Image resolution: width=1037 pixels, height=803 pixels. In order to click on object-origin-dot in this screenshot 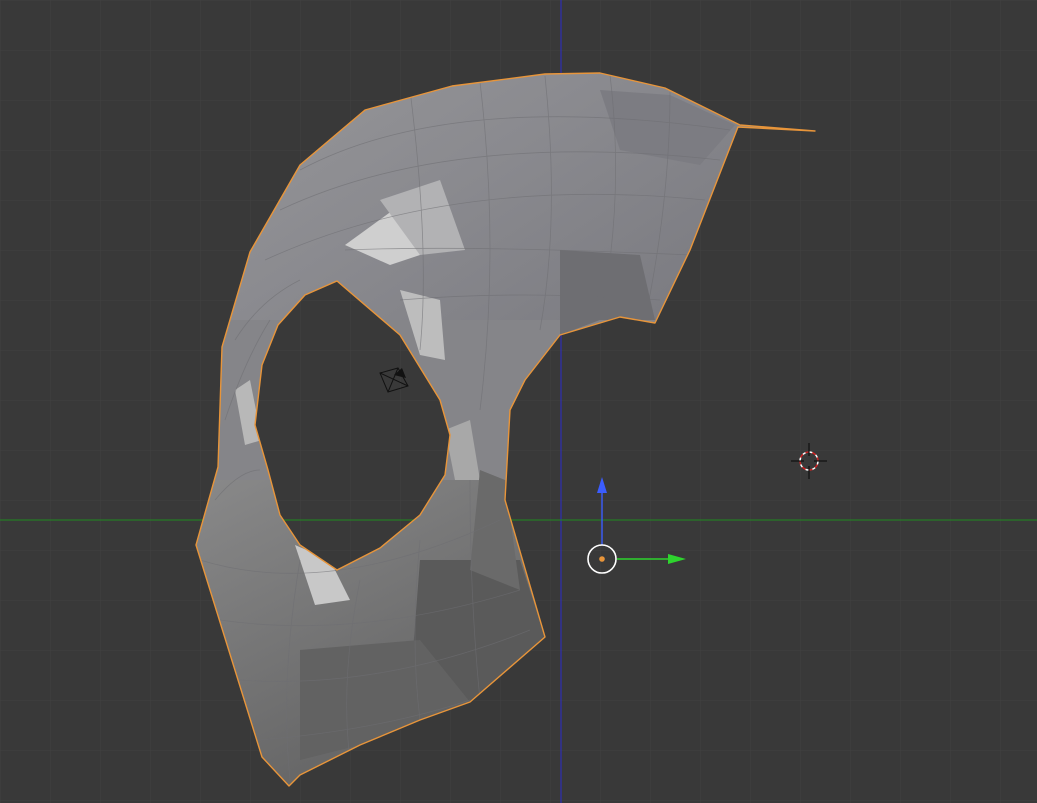, I will do `click(602, 559)`.